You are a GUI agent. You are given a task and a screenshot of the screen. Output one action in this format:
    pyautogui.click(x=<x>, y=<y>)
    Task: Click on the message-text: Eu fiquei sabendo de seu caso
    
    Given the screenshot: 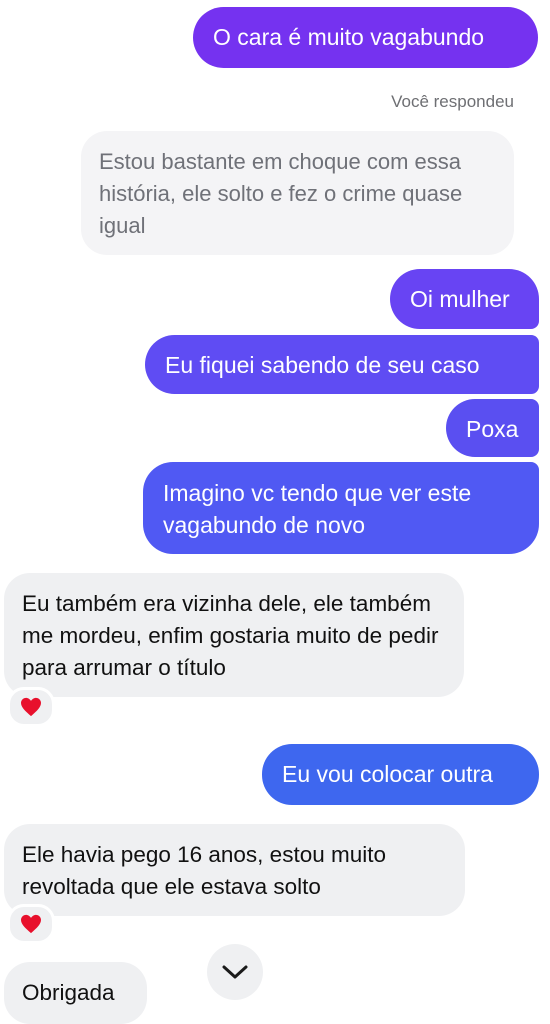 What is the action you would take?
    pyautogui.click(x=322, y=365)
    